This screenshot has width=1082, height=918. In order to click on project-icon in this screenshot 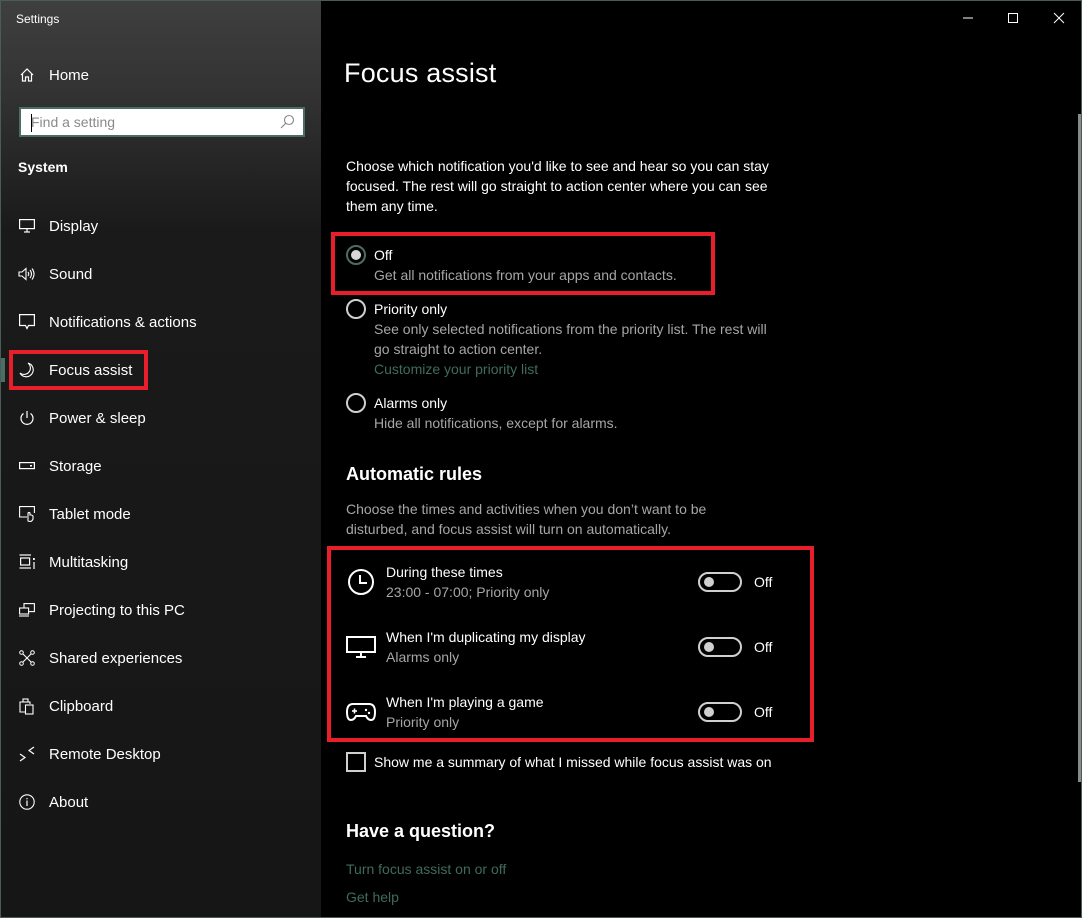, I will do `click(26, 610)`.